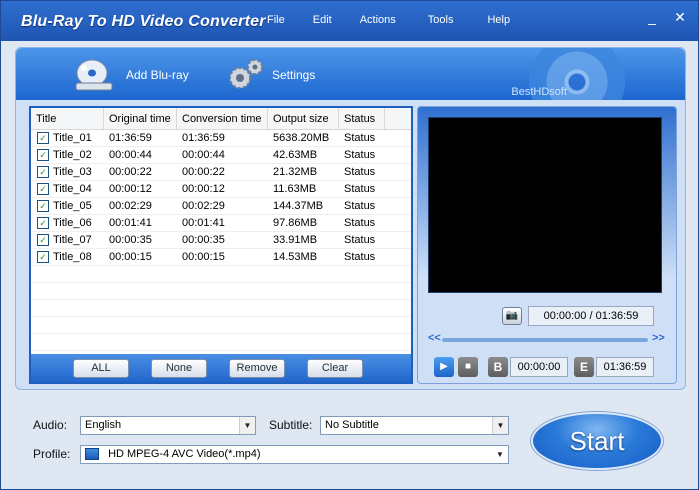 The width and height of the screenshot is (699, 490). Describe the element at coordinates (352, 425) in the screenshot. I see `subtitle-value: No Subtitle` at that location.